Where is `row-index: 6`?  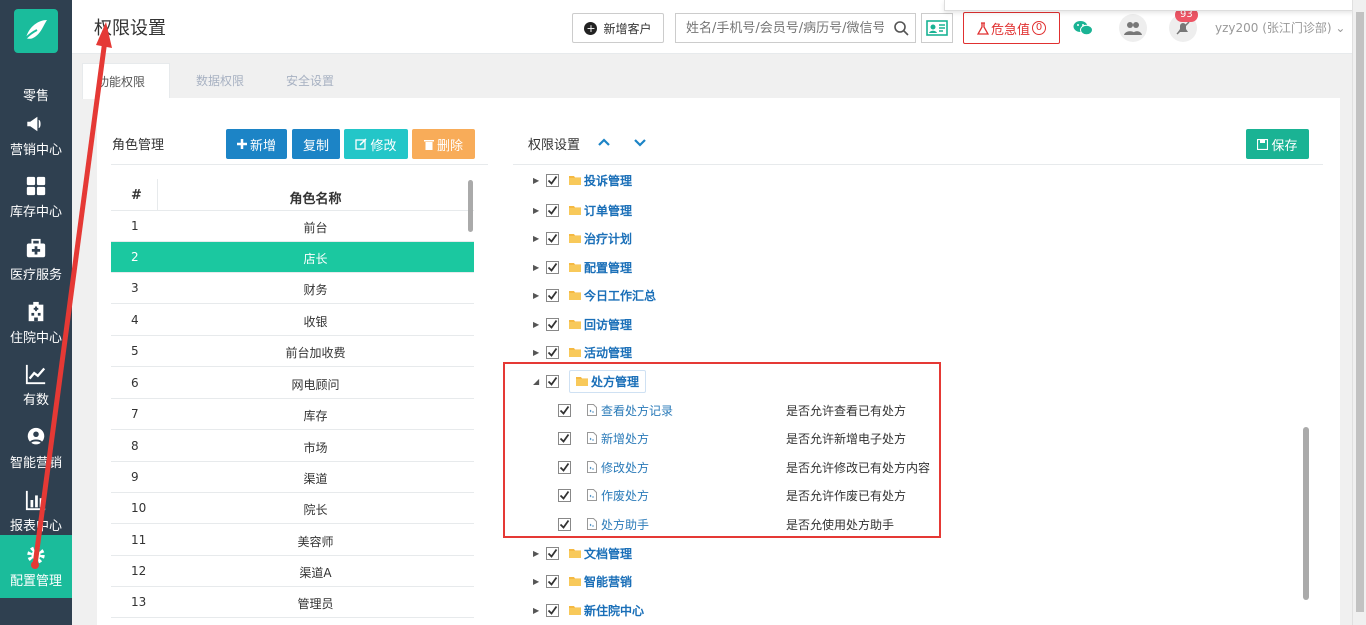
row-index: 6 is located at coordinates (135, 383).